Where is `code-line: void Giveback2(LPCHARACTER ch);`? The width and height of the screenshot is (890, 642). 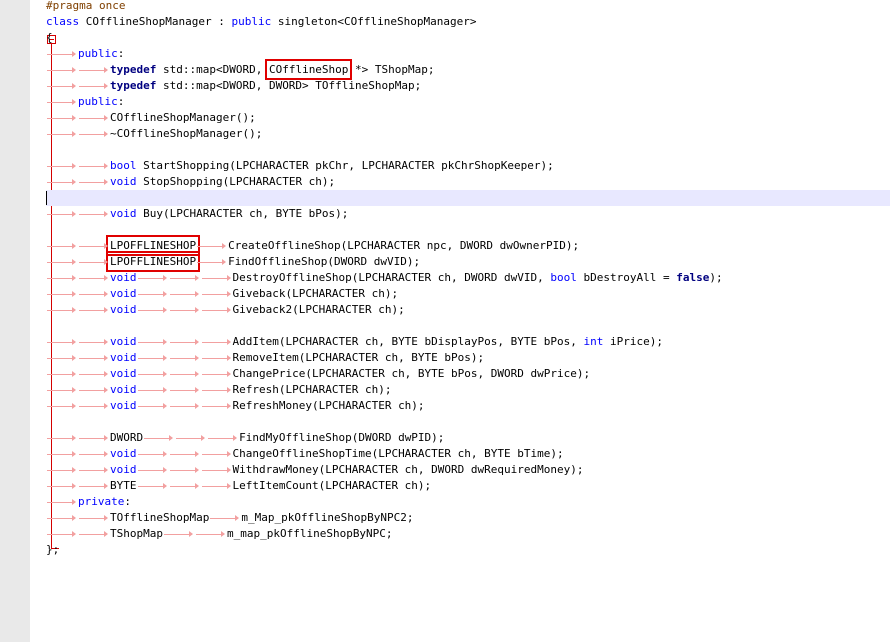
code-line: void Giveback2(LPCHARACTER ch); is located at coordinates (468, 310).